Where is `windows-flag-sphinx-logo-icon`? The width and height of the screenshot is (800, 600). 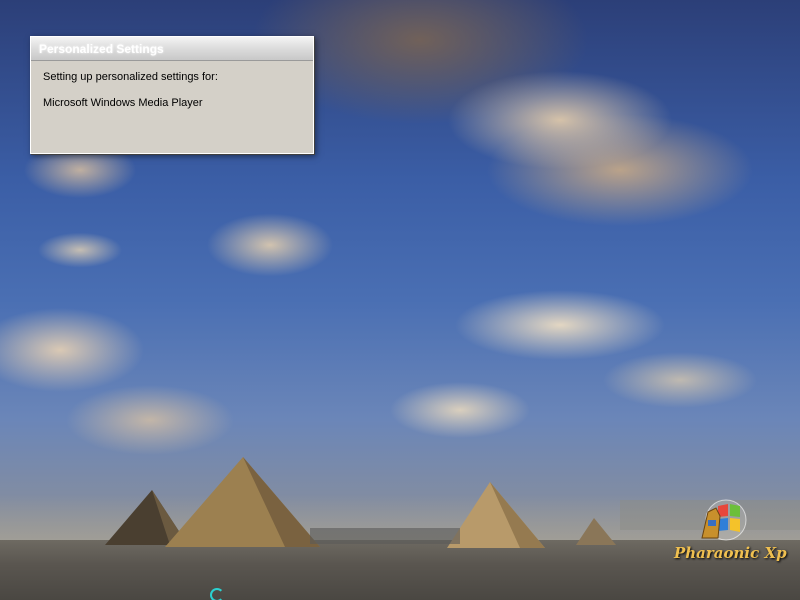 windows-flag-sphinx-logo-icon is located at coordinates (724, 520).